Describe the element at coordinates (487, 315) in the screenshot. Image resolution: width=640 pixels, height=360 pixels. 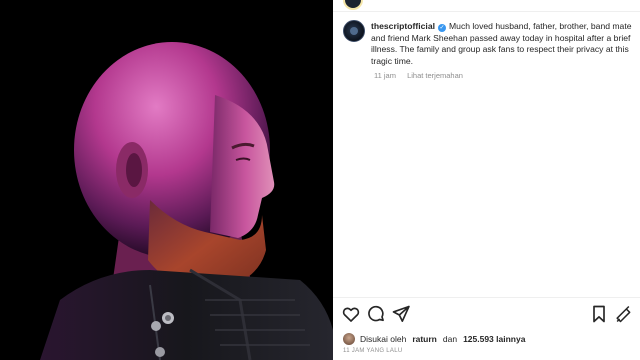
I see `action-bar` at that location.